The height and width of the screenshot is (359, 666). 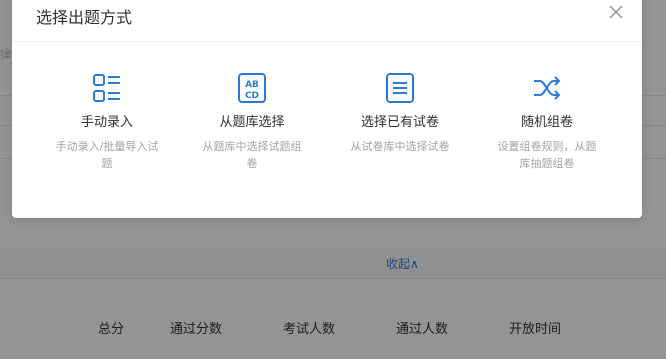 I want to click on close-icon, so click(x=616, y=12).